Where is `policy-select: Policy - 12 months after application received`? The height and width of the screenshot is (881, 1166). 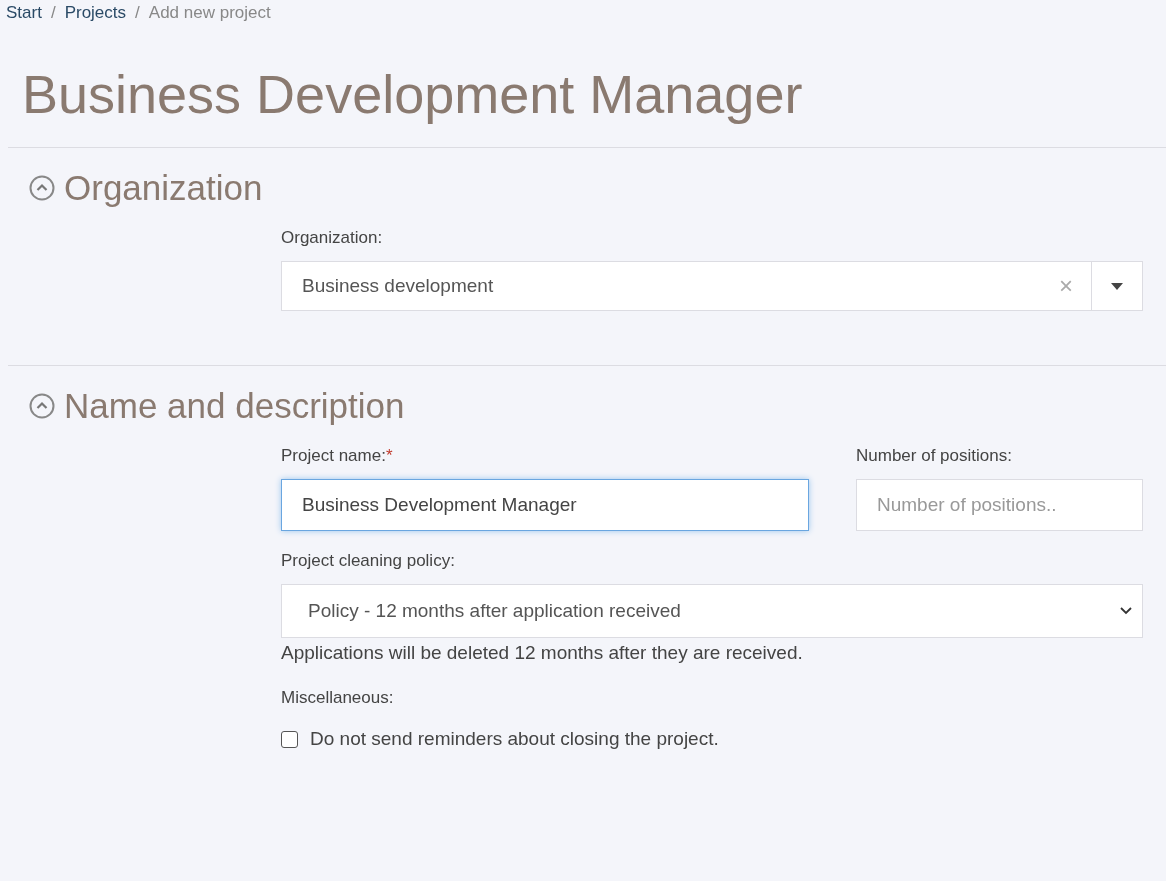
policy-select: Policy - 12 months after application received is located at coordinates (712, 611).